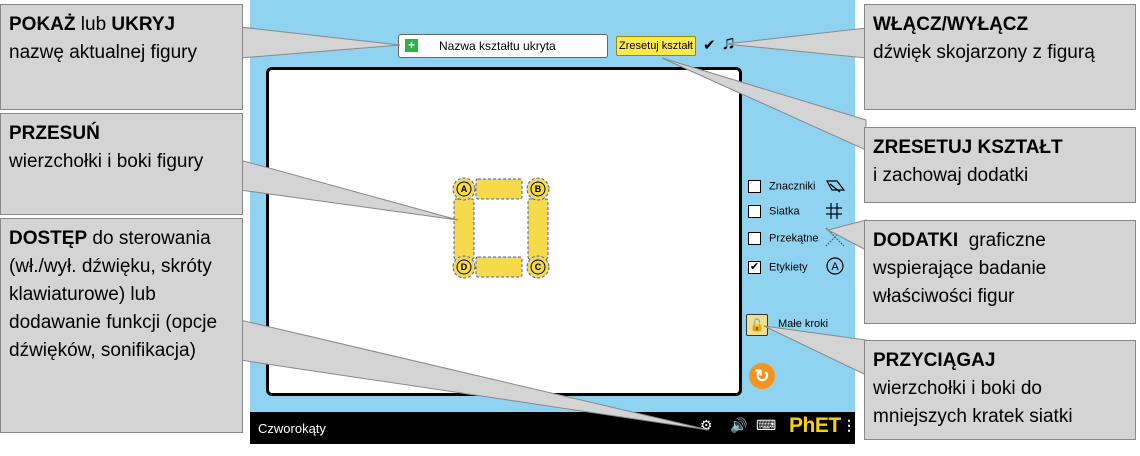  Describe the element at coordinates (121, 57) in the screenshot. I see `callout-show-hide: POKAŻ lub UKRYJ nazwę aktualnej figury` at that location.